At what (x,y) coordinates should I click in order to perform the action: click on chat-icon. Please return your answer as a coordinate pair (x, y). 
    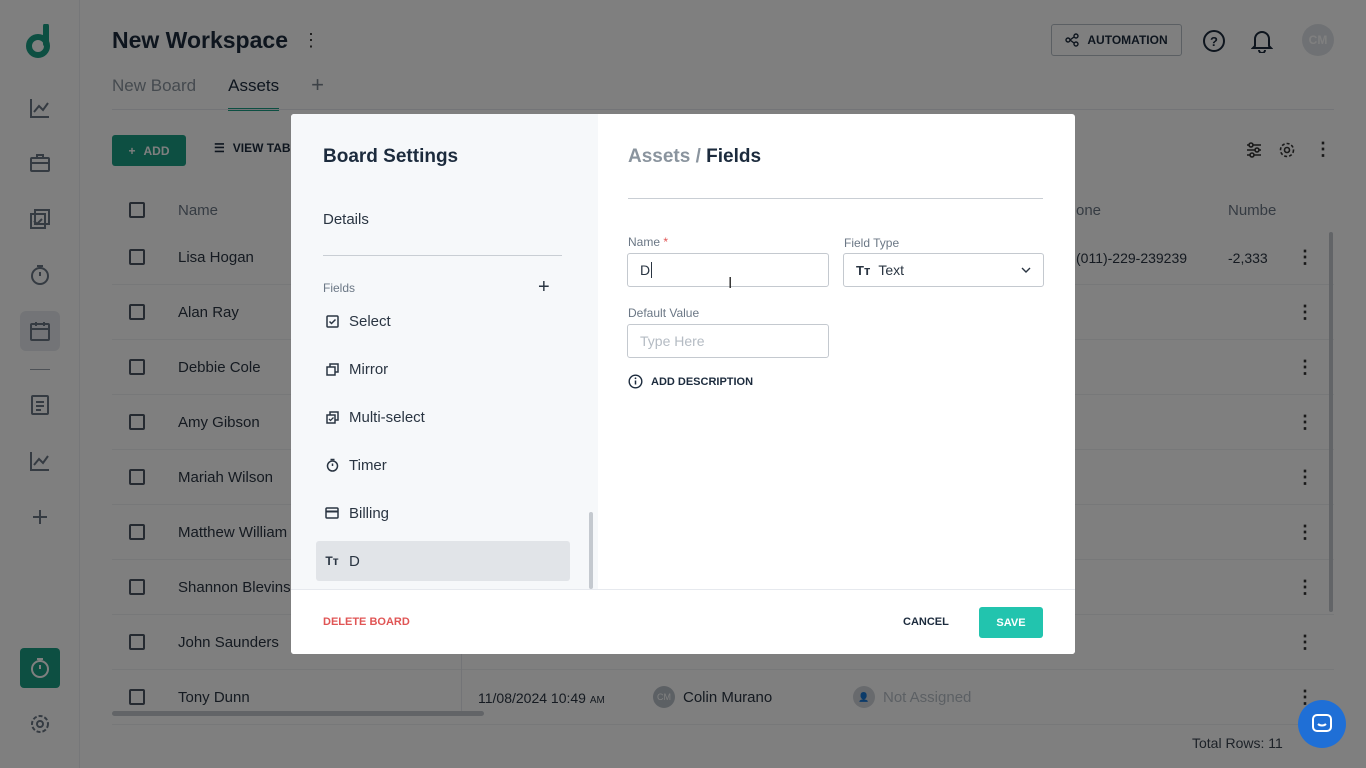
    Looking at the image, I should click on (1322, 723).